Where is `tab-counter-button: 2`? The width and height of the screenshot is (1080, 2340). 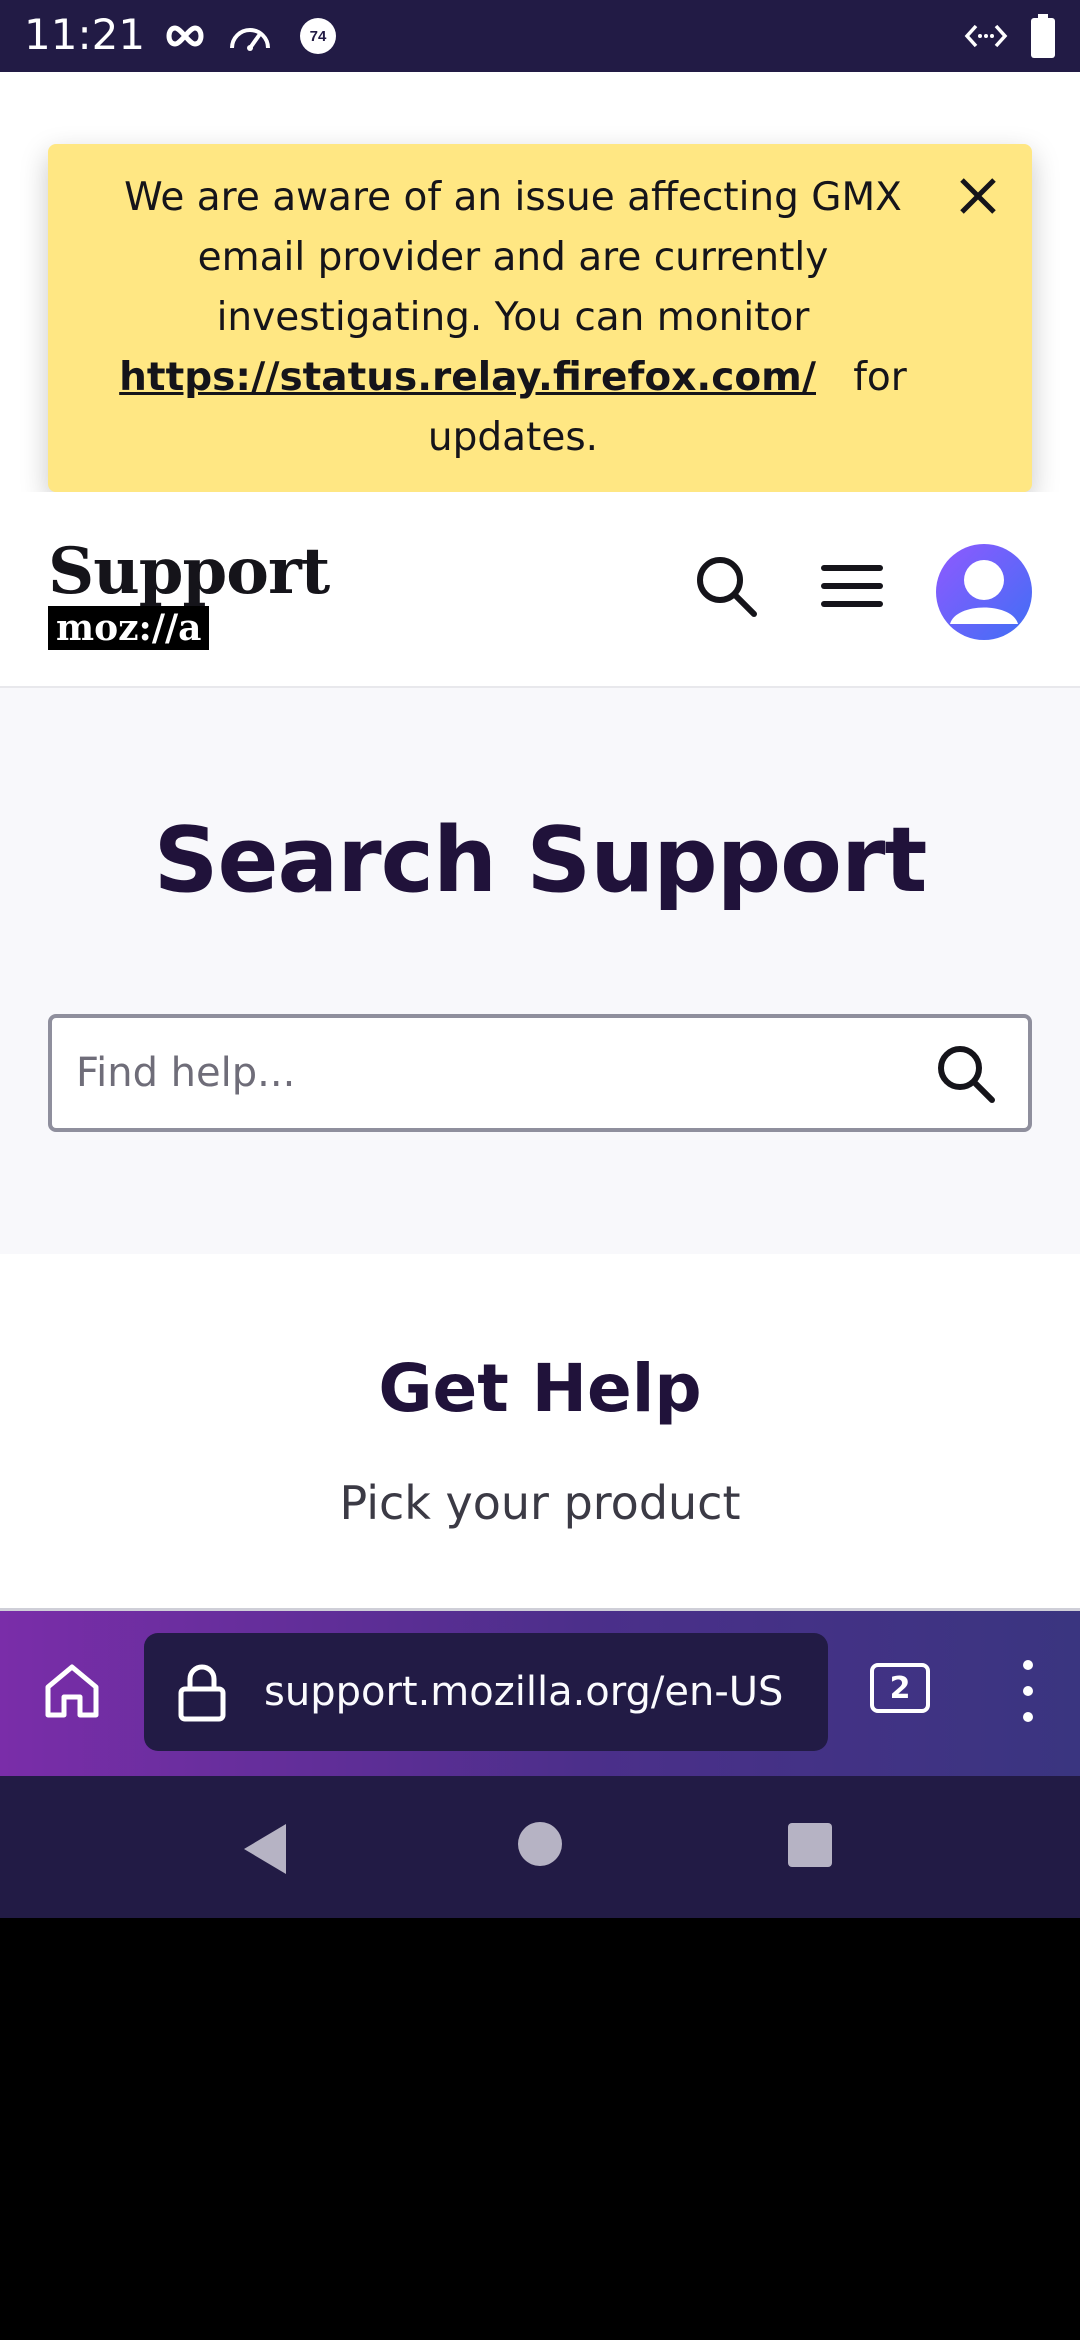 tab-counter-button: 2 is located at coordinates (900, 1688).